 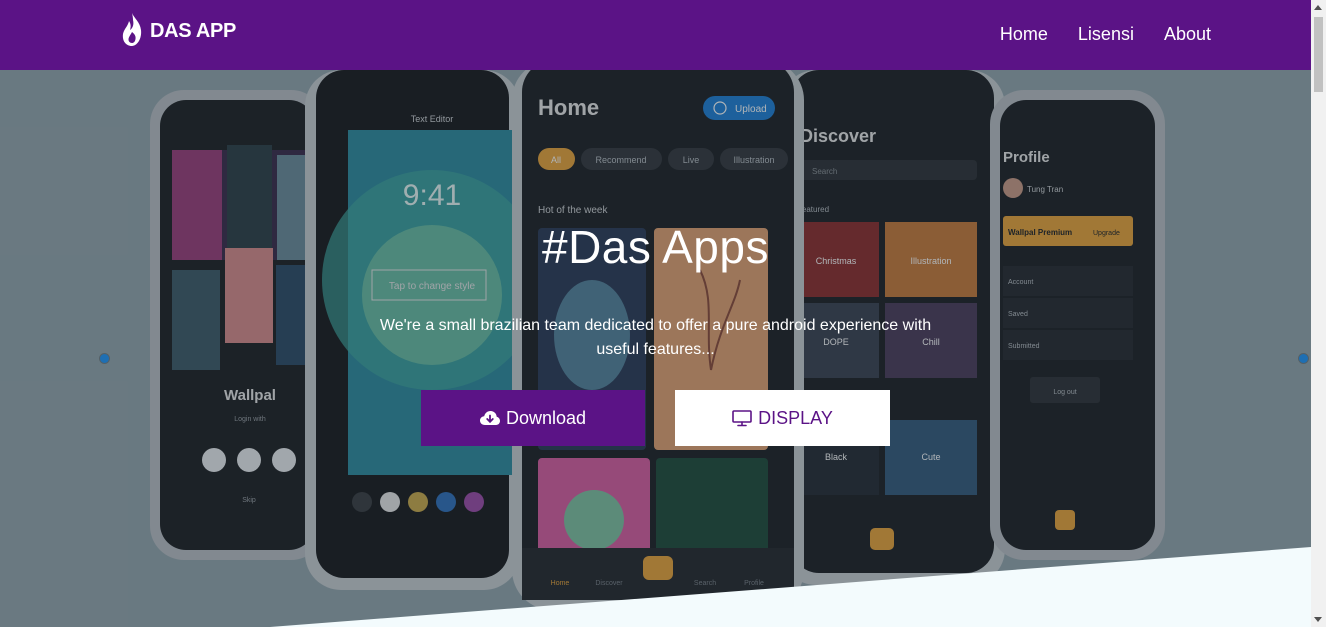 I want to click on hero-title: #Das Apps, so click(x=655, y=247).